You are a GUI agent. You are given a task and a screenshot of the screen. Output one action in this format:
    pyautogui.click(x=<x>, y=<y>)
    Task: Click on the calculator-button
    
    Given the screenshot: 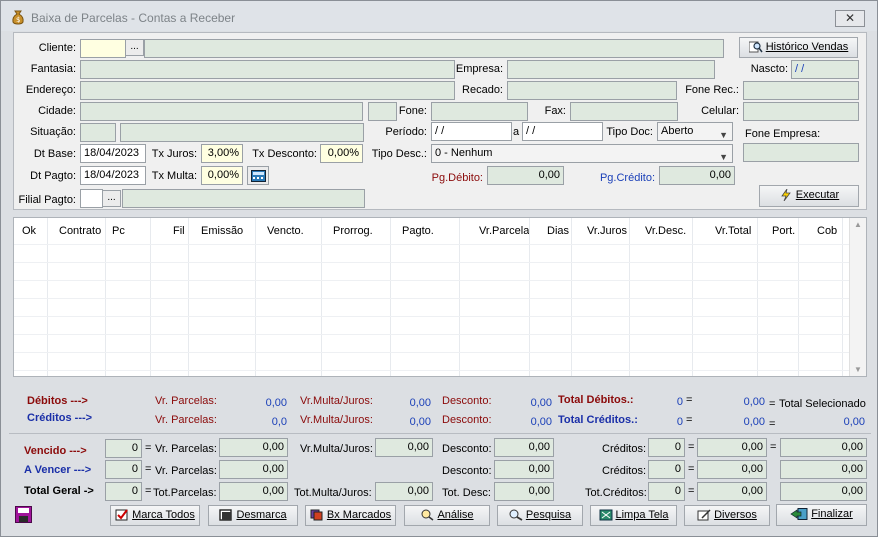 What is the action you would take?
    pyautogui.click(x=258, y=175)
    